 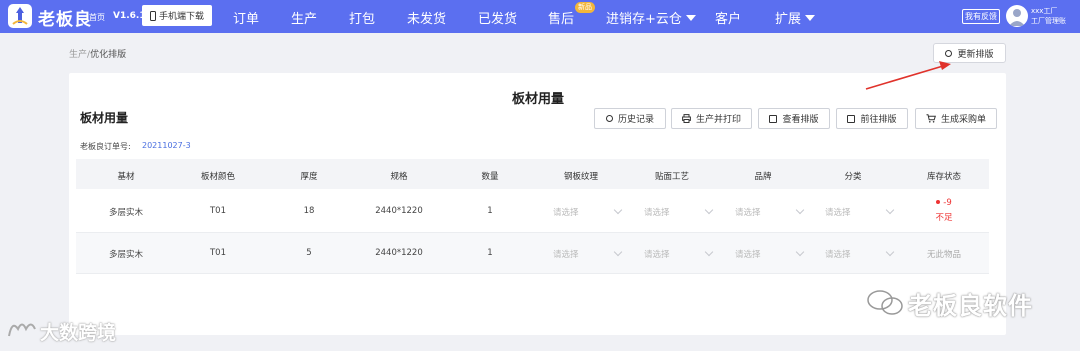 I want to click on watermark-logo-icon, so click(x=22, y=330).